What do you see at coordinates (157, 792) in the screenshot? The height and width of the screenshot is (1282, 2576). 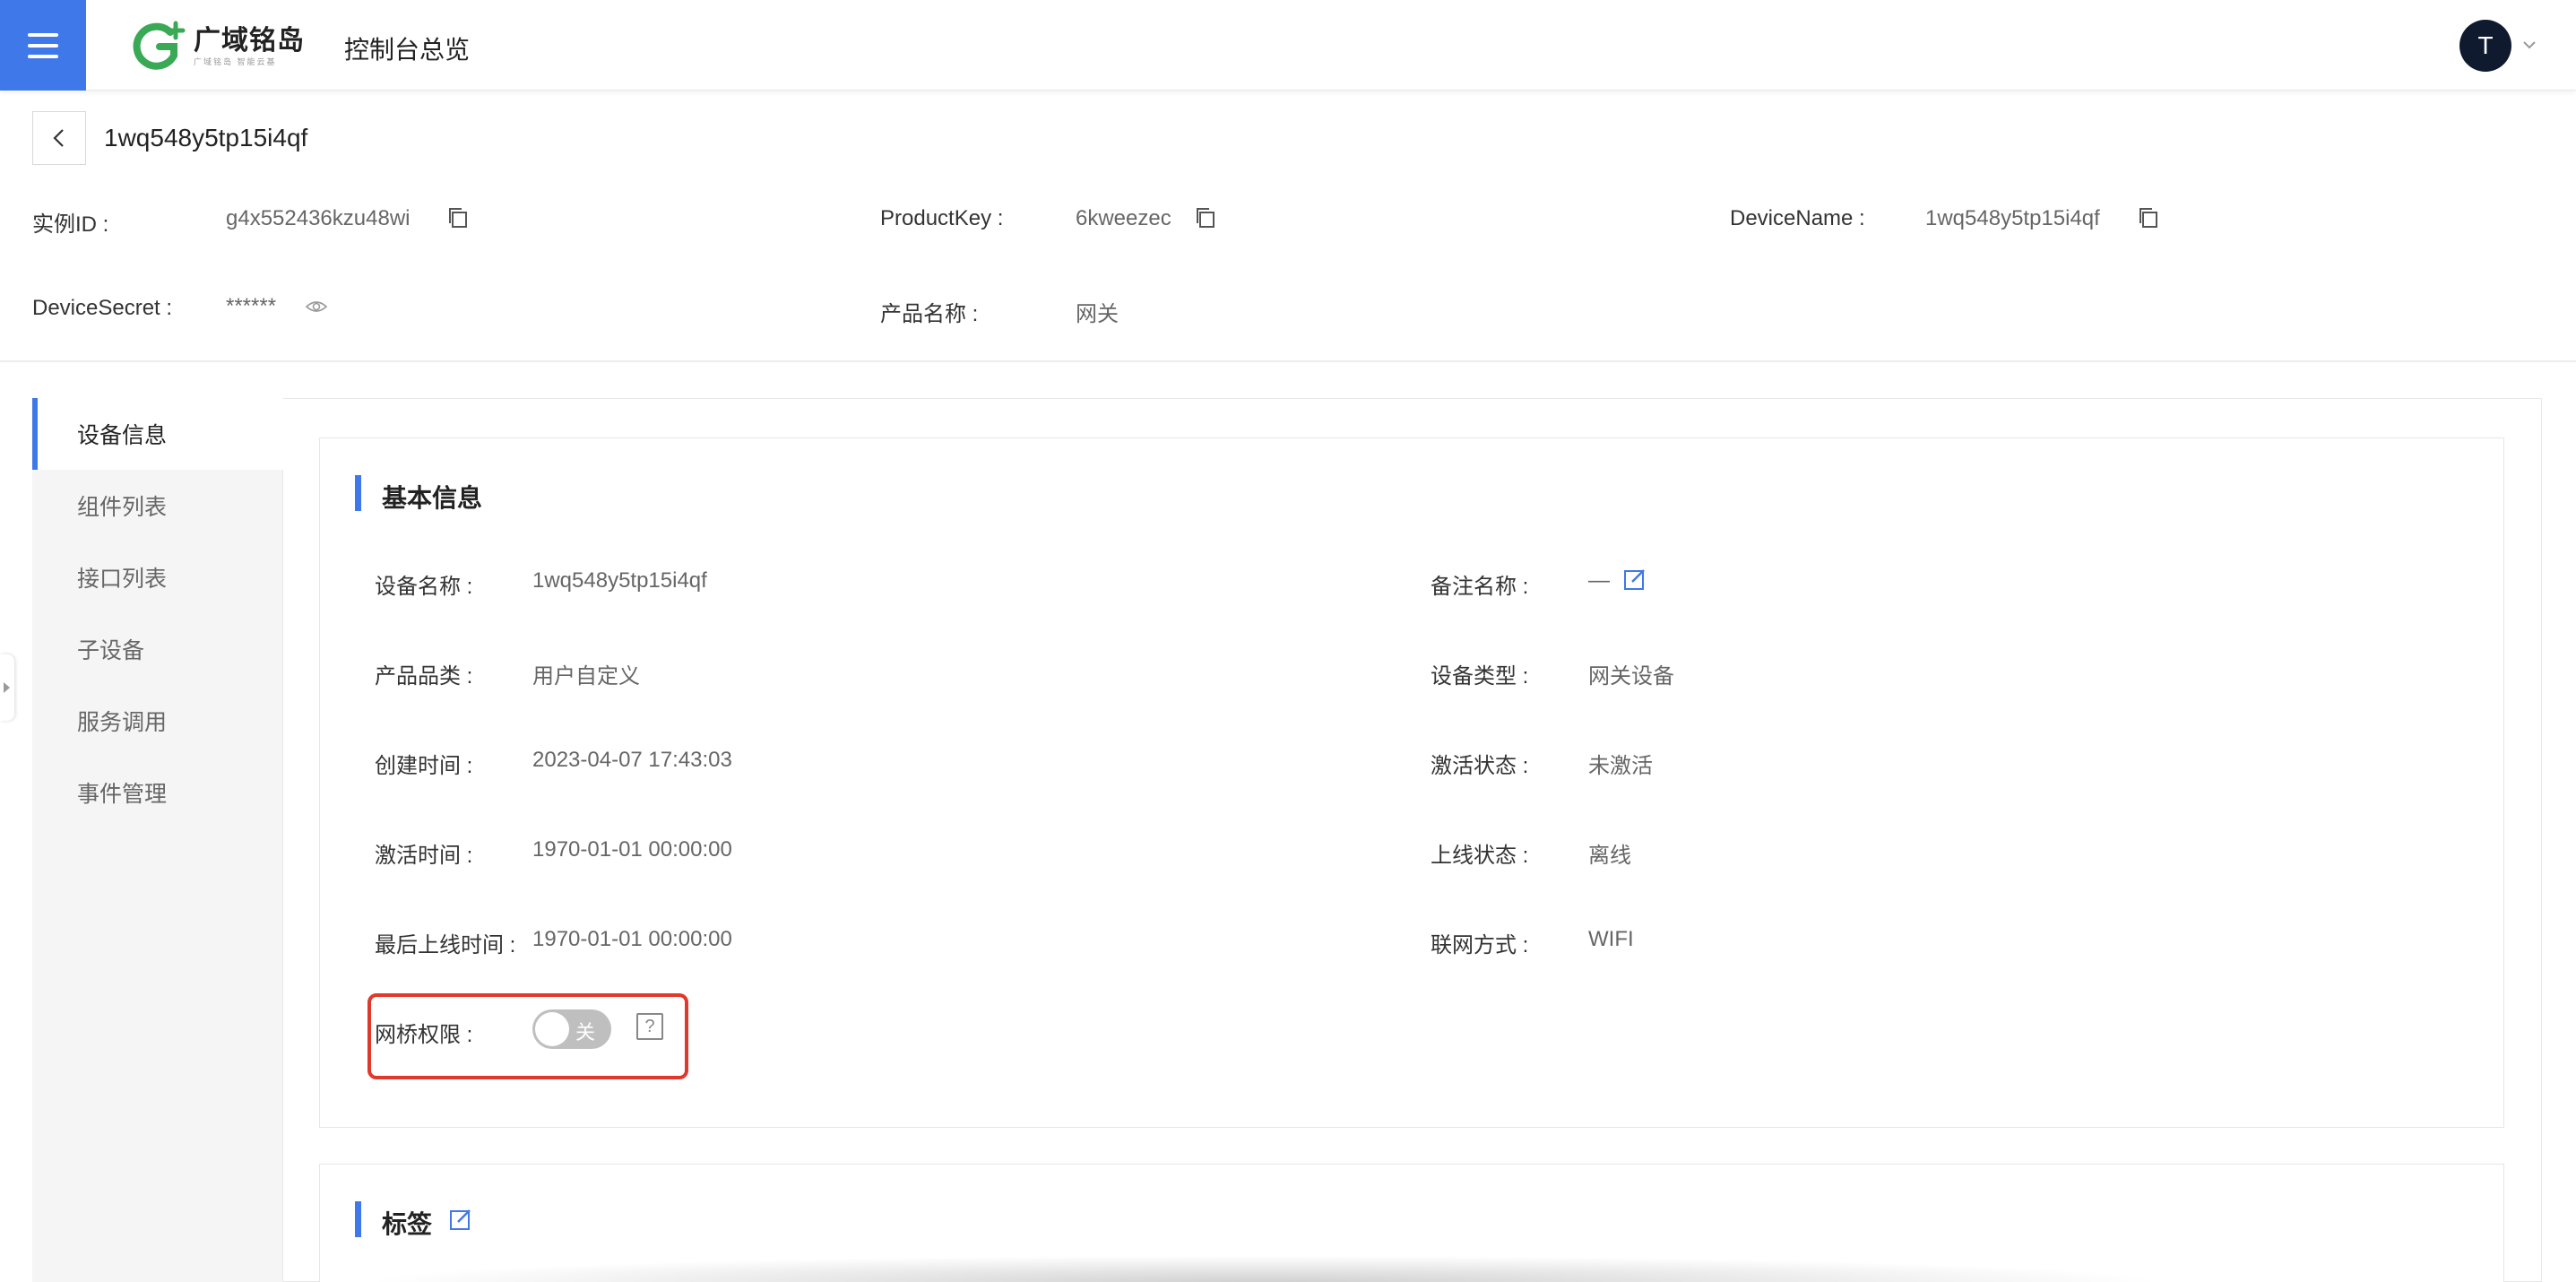 I see `nav-item-event-management: 事件管理` at bounding box center [157, 792].